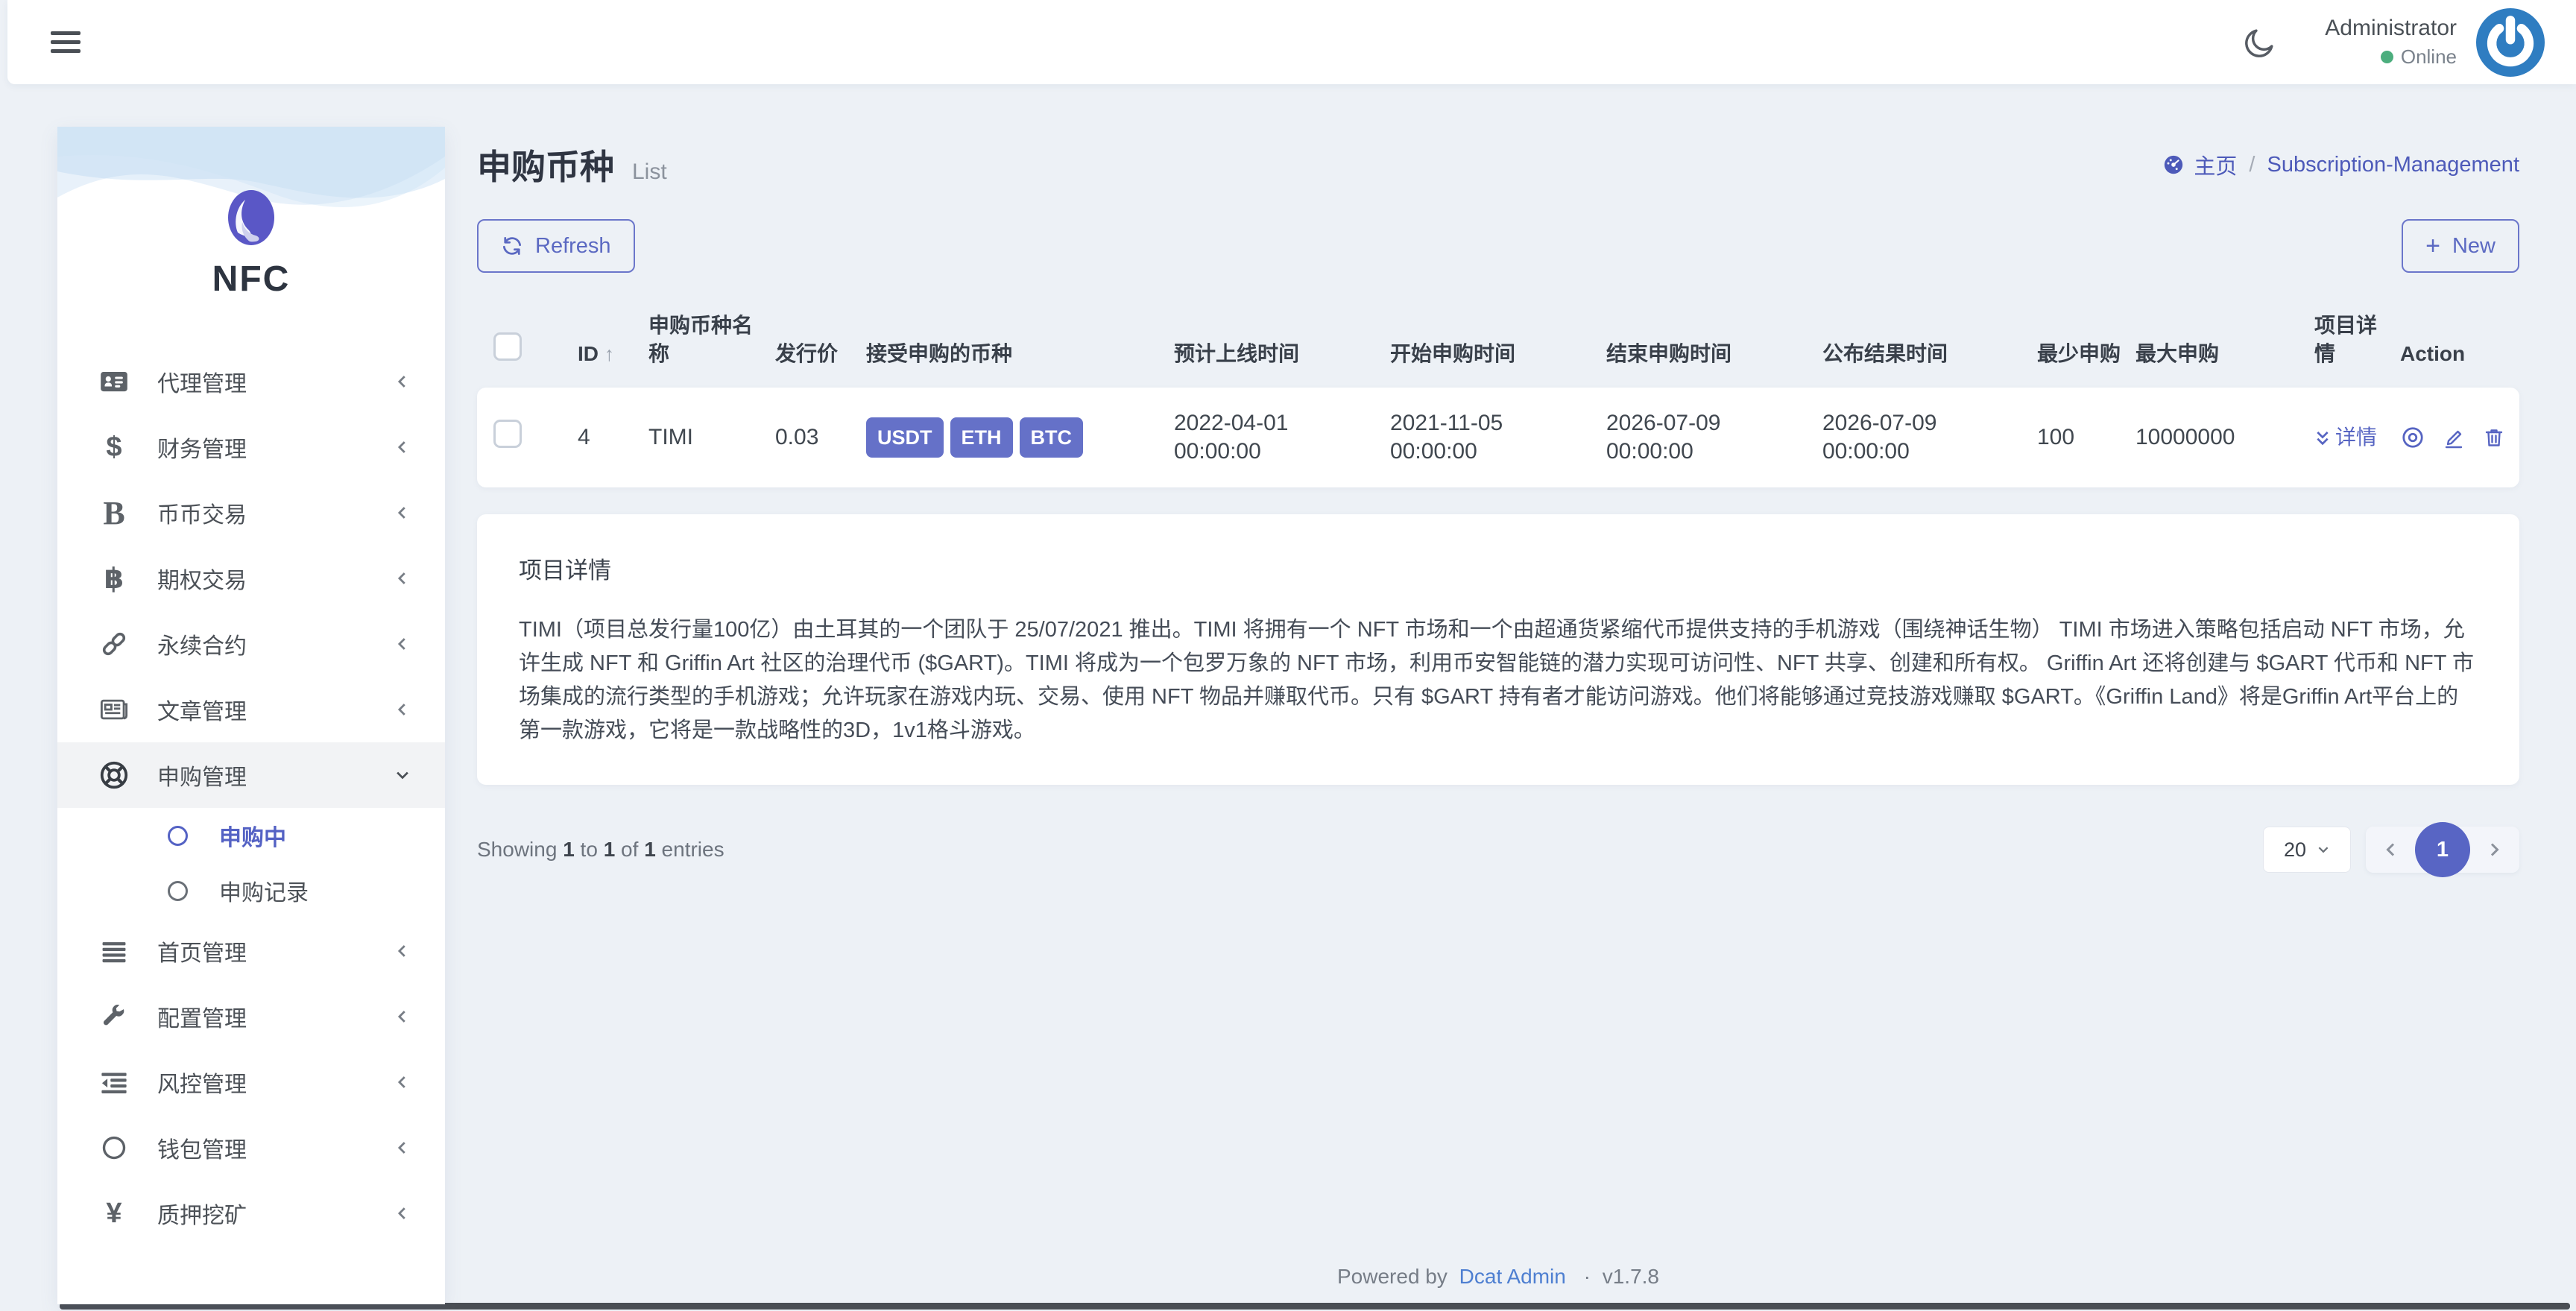 Image resolution: width=2576 pixels, height=1311 pixels. I want to click on prev-page-button, so click(2391, 850).